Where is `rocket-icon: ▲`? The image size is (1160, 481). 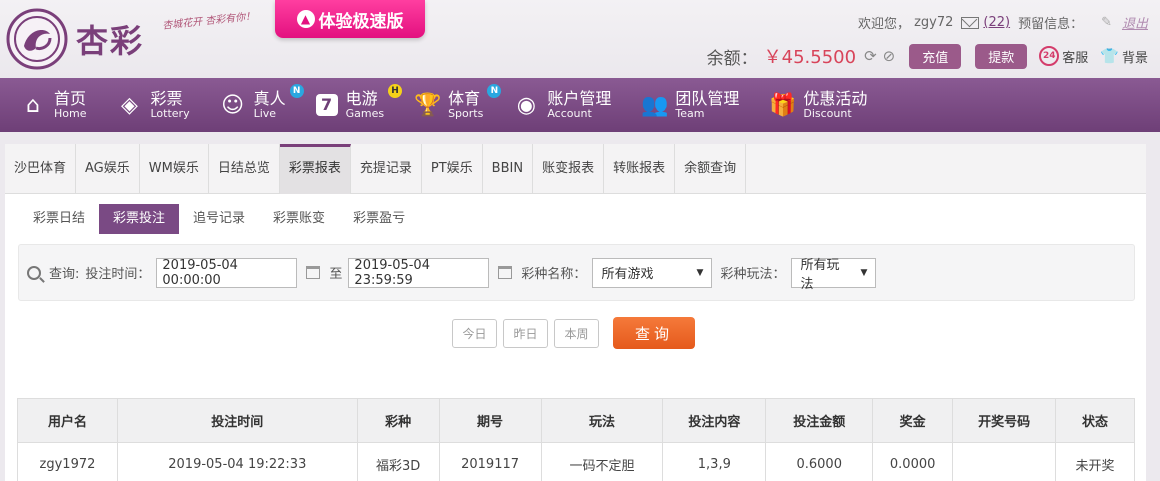
rocket-icon: ▲ is located at coordinates (305, 19).